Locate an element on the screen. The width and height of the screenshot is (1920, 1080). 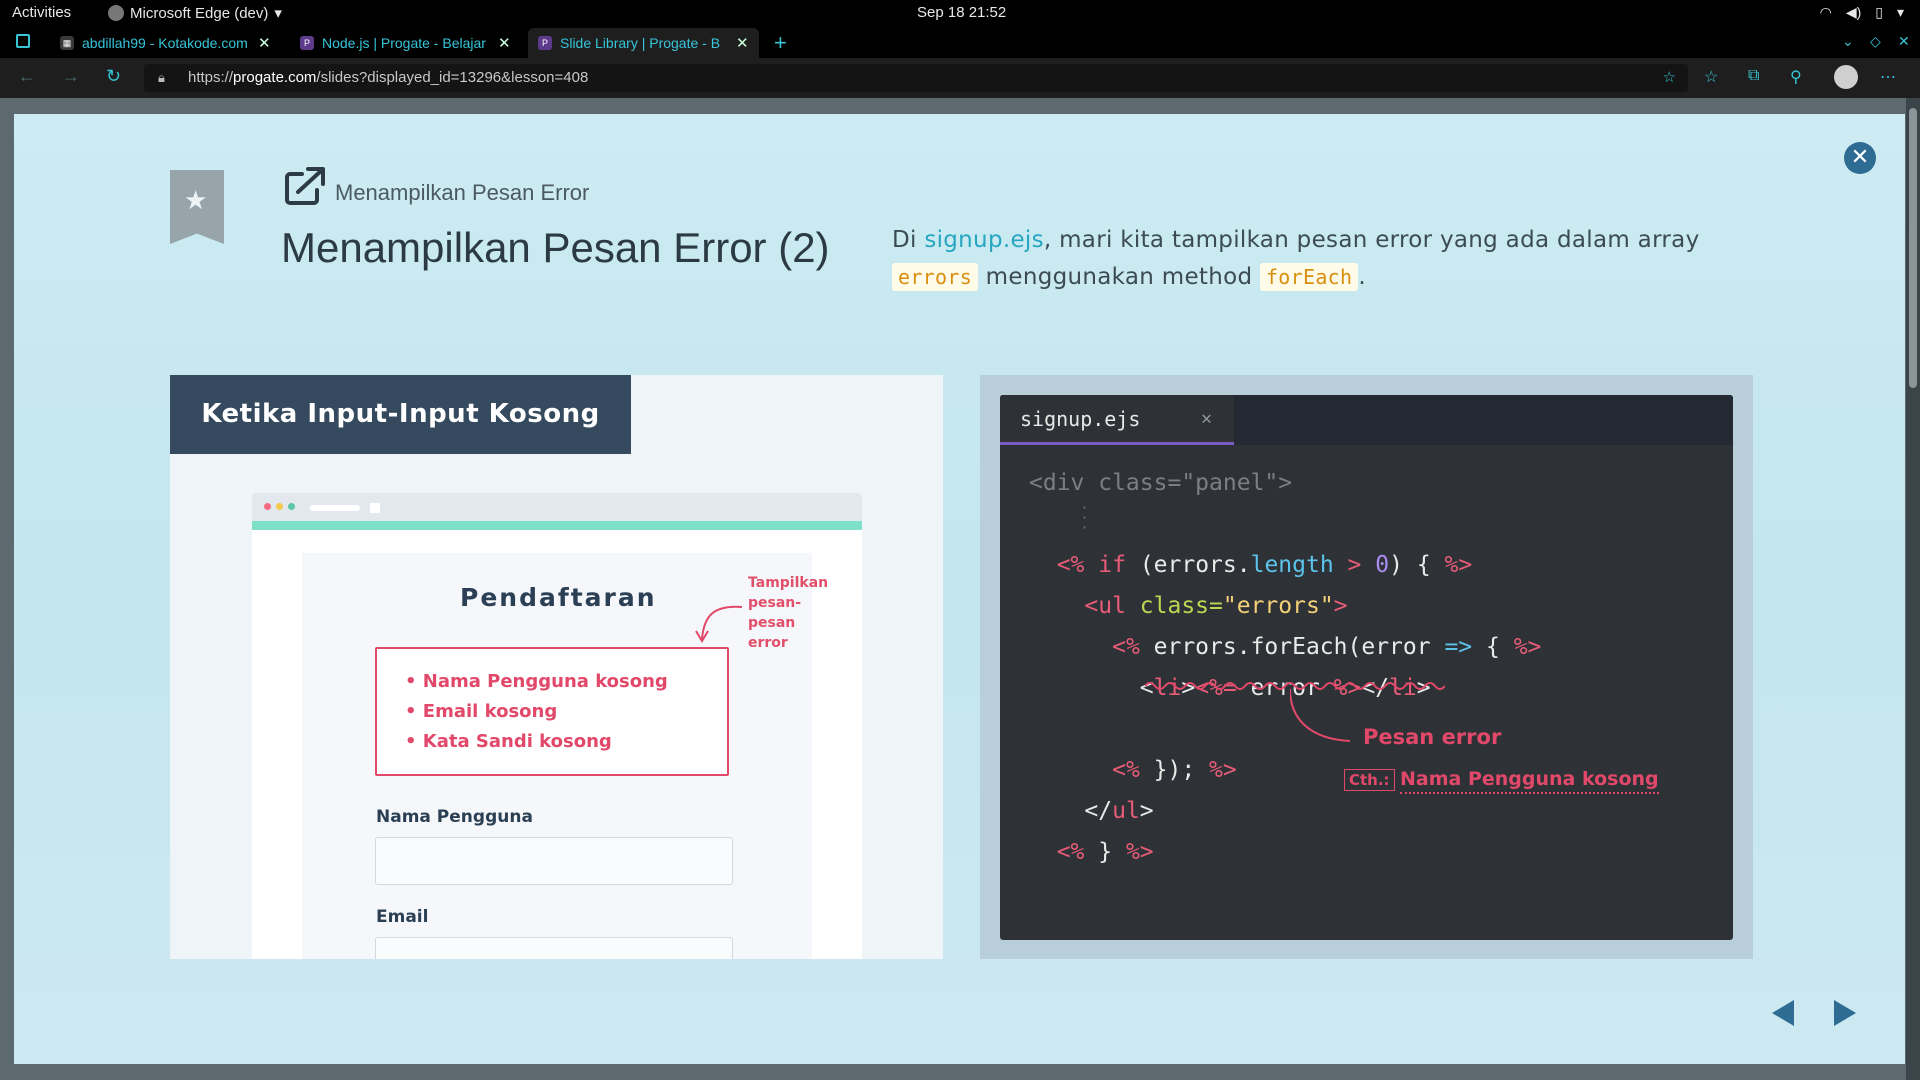
annotation-text: Tampilkan pesan-pesan error is located at coordinates (788, 613).